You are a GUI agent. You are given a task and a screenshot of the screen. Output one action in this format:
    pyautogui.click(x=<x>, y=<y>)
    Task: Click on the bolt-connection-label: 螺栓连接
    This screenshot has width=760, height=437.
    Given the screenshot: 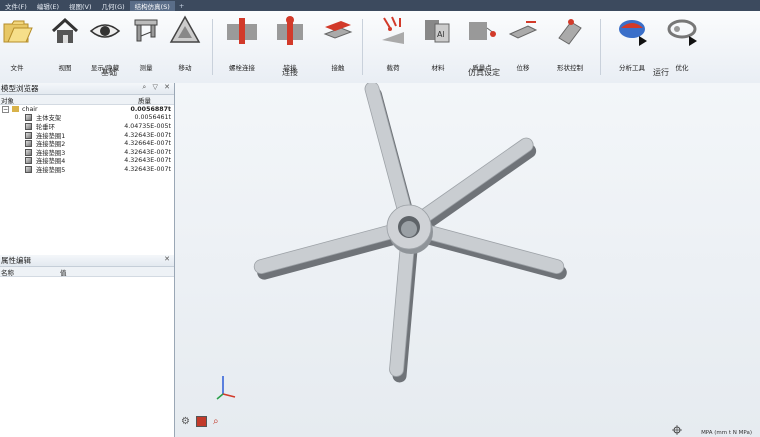 What is the action you would take?
    pyautogui.click(x=242, y=68)
    